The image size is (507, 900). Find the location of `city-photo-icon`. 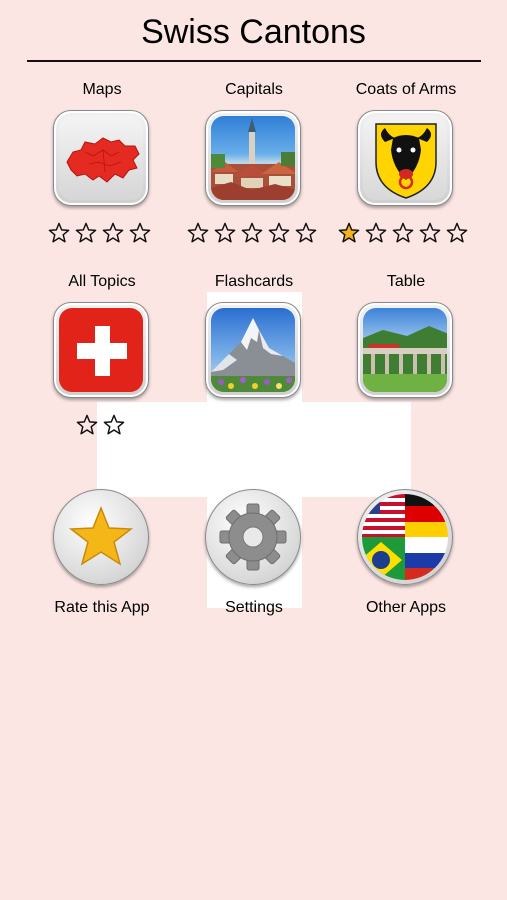

city-photo-icon is located at coordinates (253, 159).